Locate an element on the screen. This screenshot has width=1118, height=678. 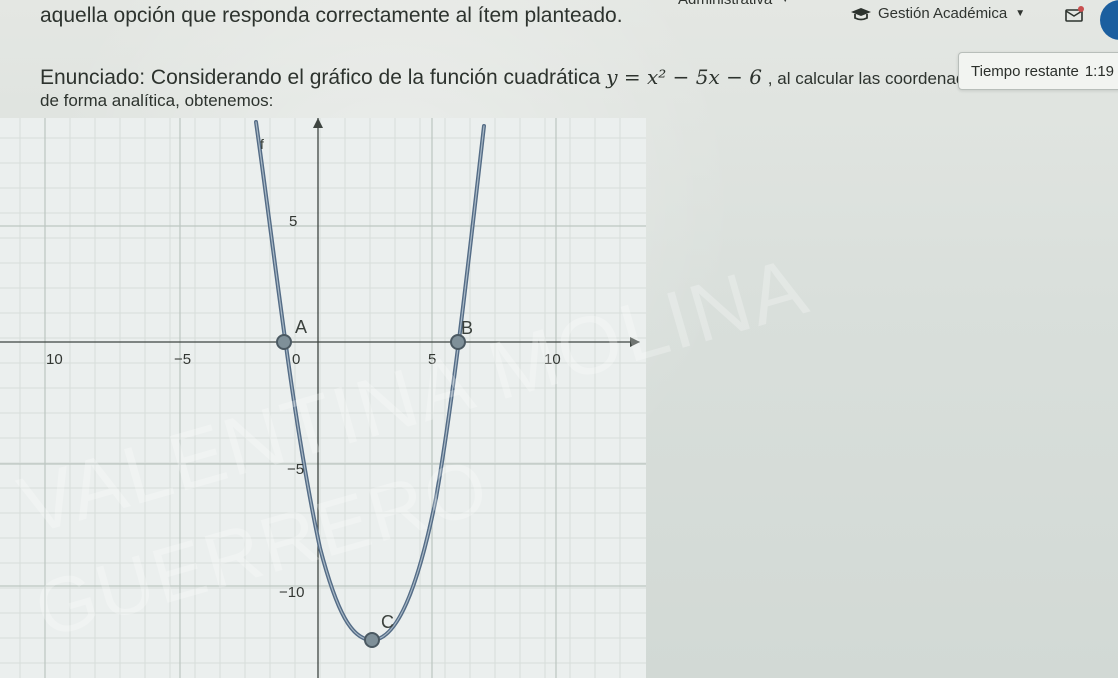
nav-gestion-academica: Gestión Académica ▼ is located at coordinates (937, 13).